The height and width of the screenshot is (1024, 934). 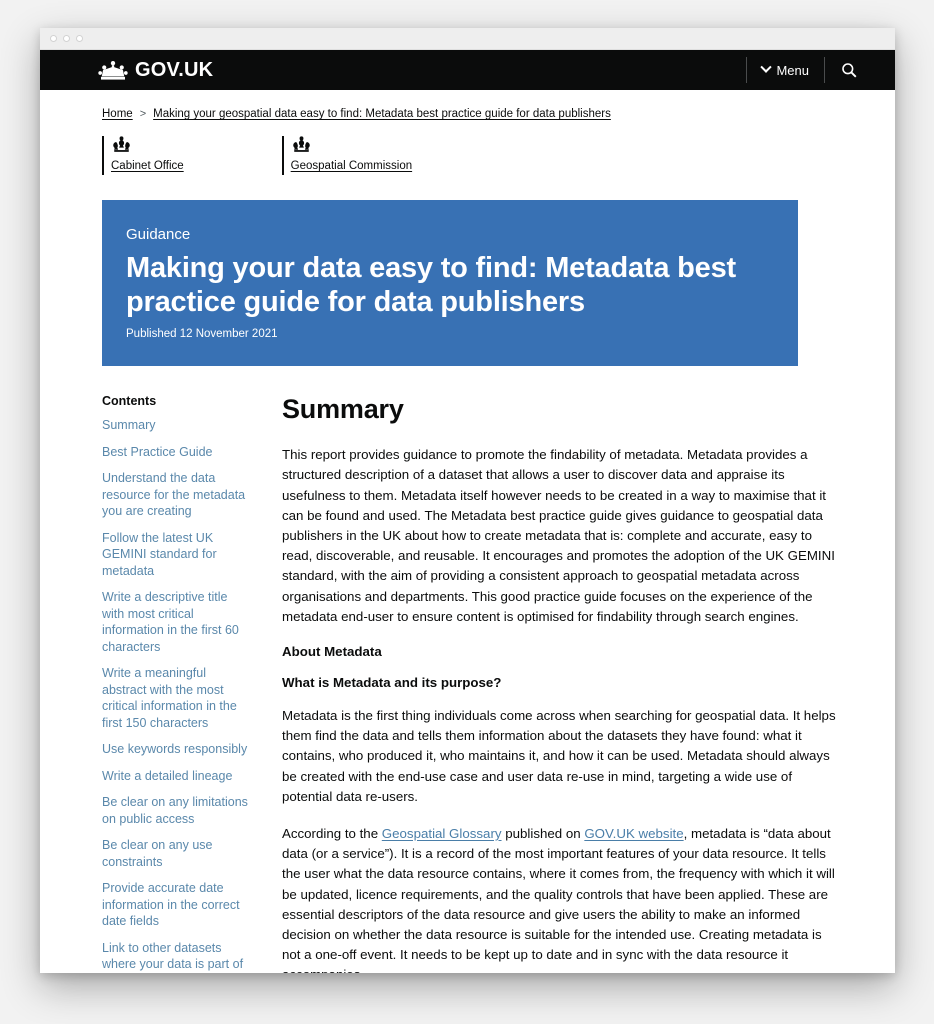 I want to click on search-button, so click(x=849, y=70).